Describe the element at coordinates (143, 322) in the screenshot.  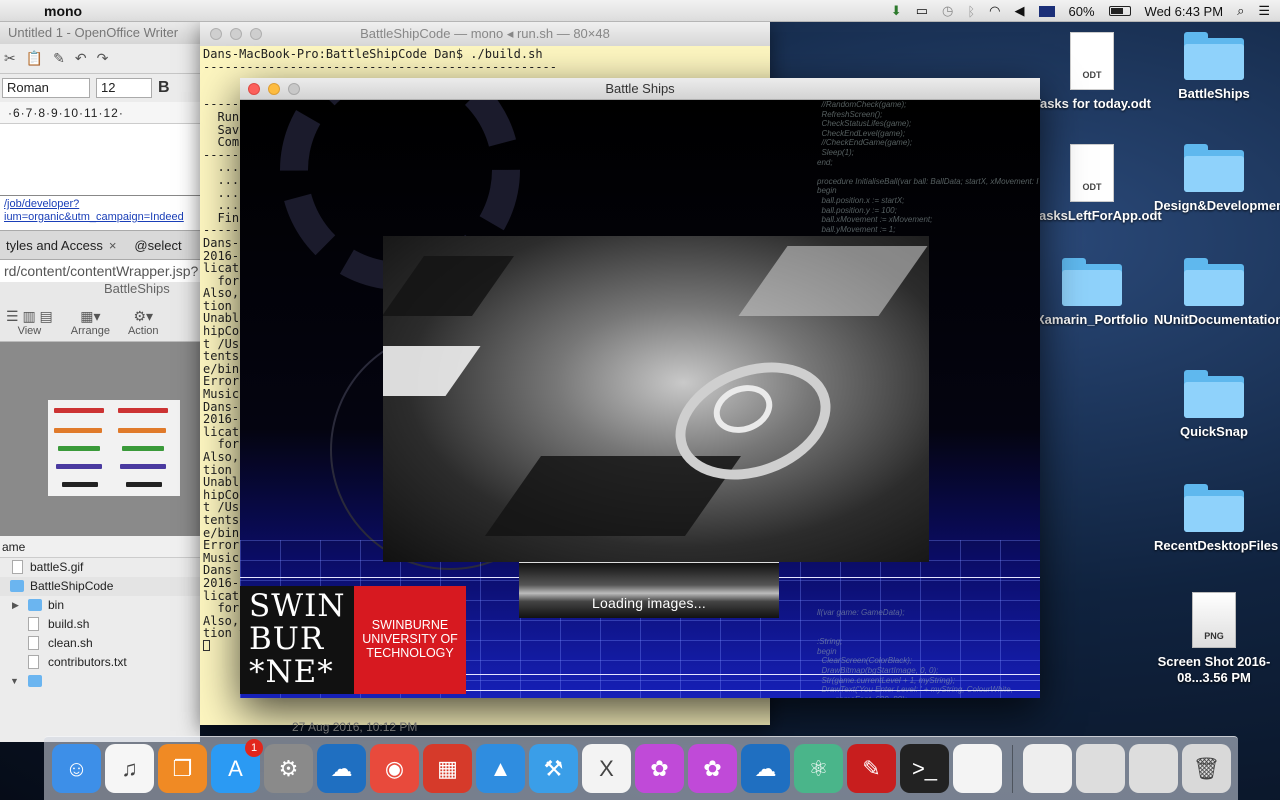
I see `action-button: ⚙▾ Action` at that location.